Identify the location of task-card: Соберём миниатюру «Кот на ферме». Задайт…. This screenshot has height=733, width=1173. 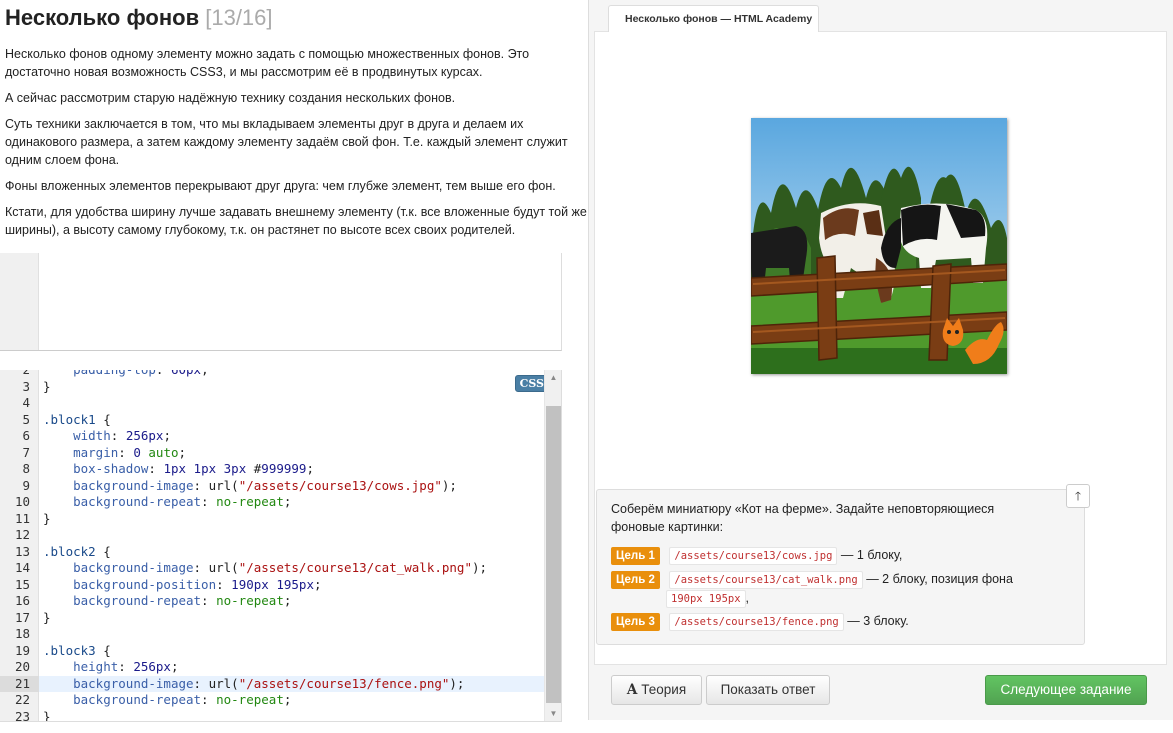
(840, 567).